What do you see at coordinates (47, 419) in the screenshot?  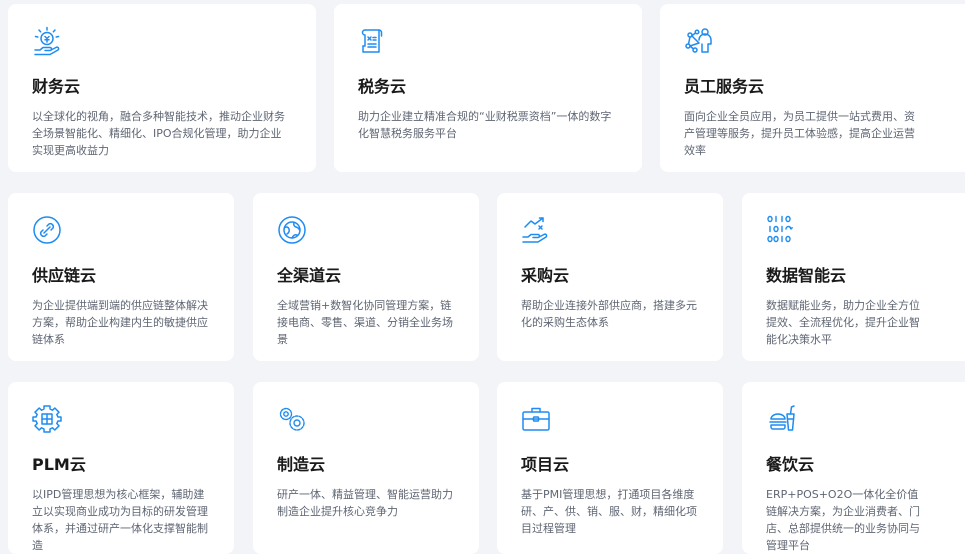 I see `gear-shield-icon` at bounding box center [47, 419].